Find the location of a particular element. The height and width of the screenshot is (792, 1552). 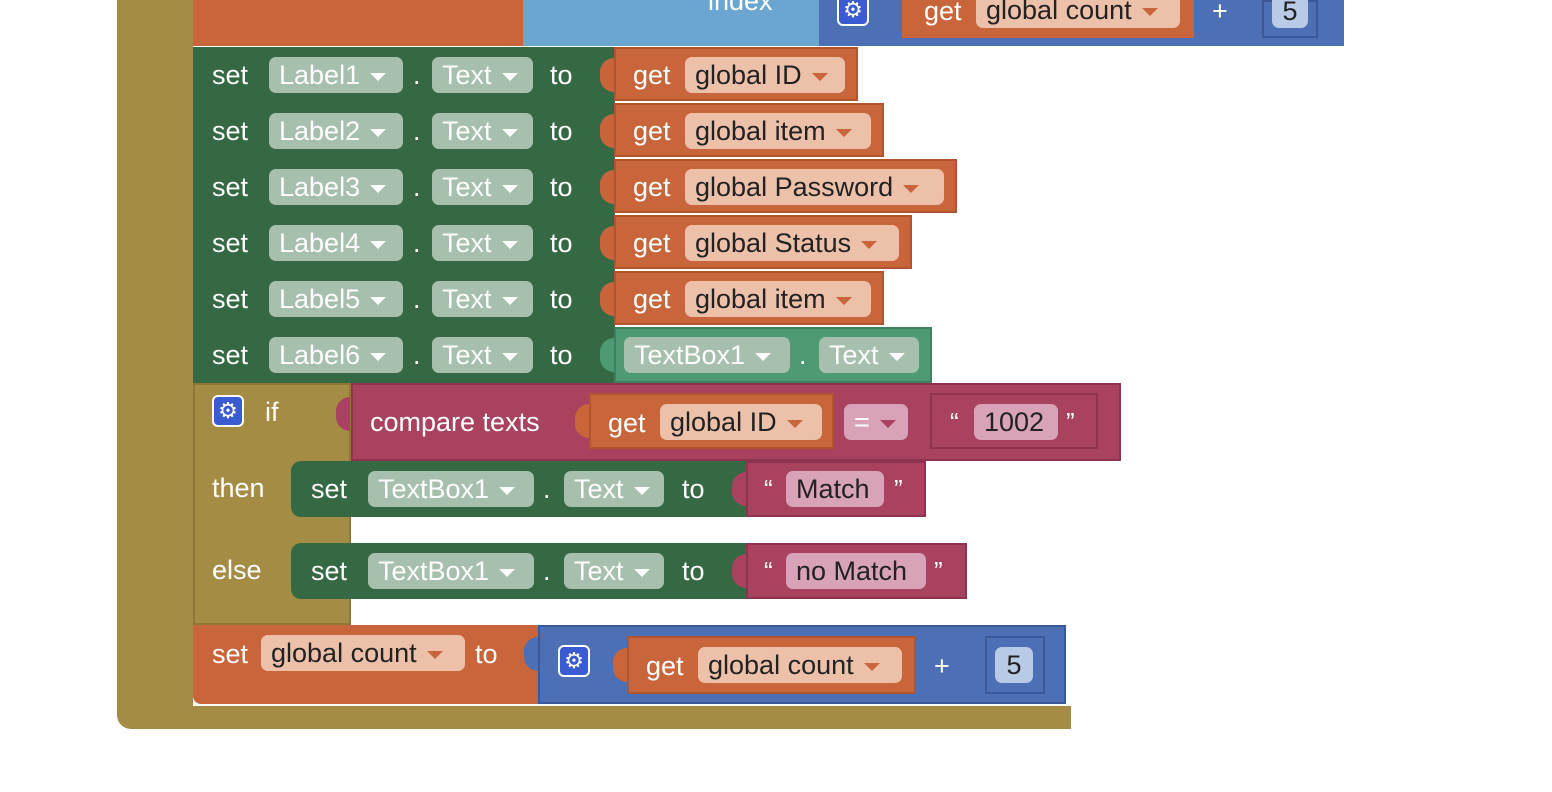

top-number-field: 5 is located at coordinates (1290, 14).